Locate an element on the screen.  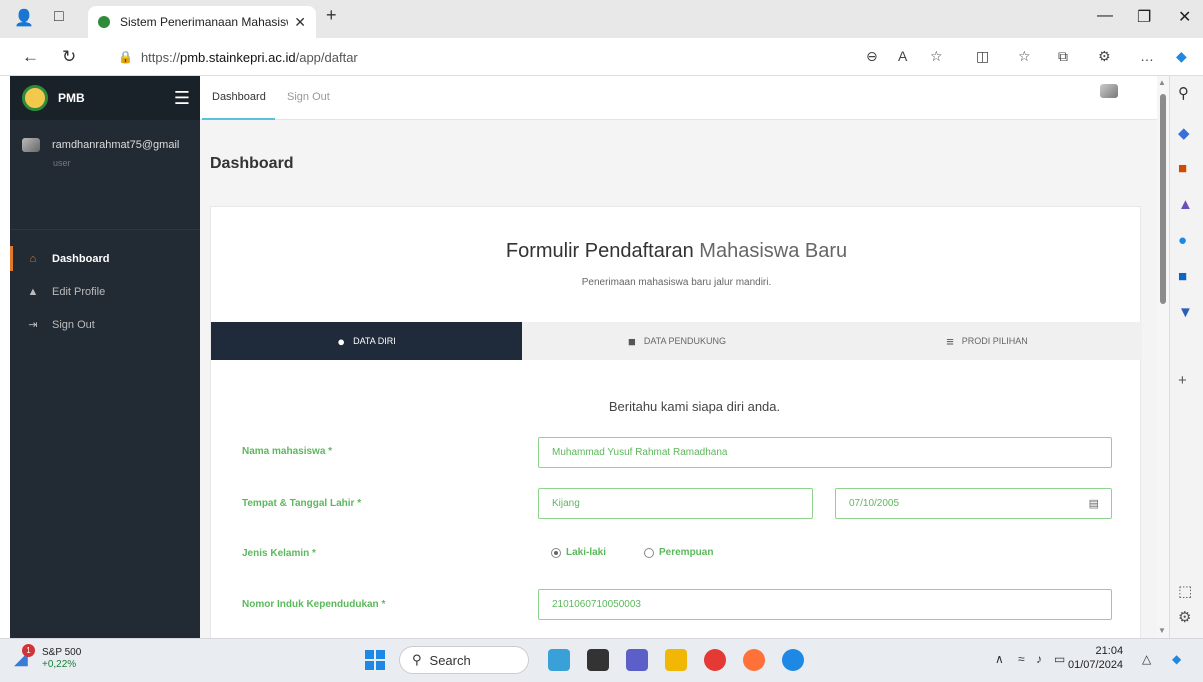
form-intro: Beritahu kami siapa diri anda. is located at coordinates (694, 406).